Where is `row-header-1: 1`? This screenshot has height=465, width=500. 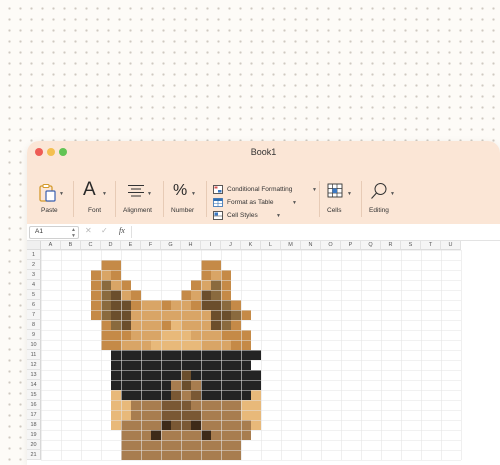 row-header-1: 1 is located at coordinates (34, 255).